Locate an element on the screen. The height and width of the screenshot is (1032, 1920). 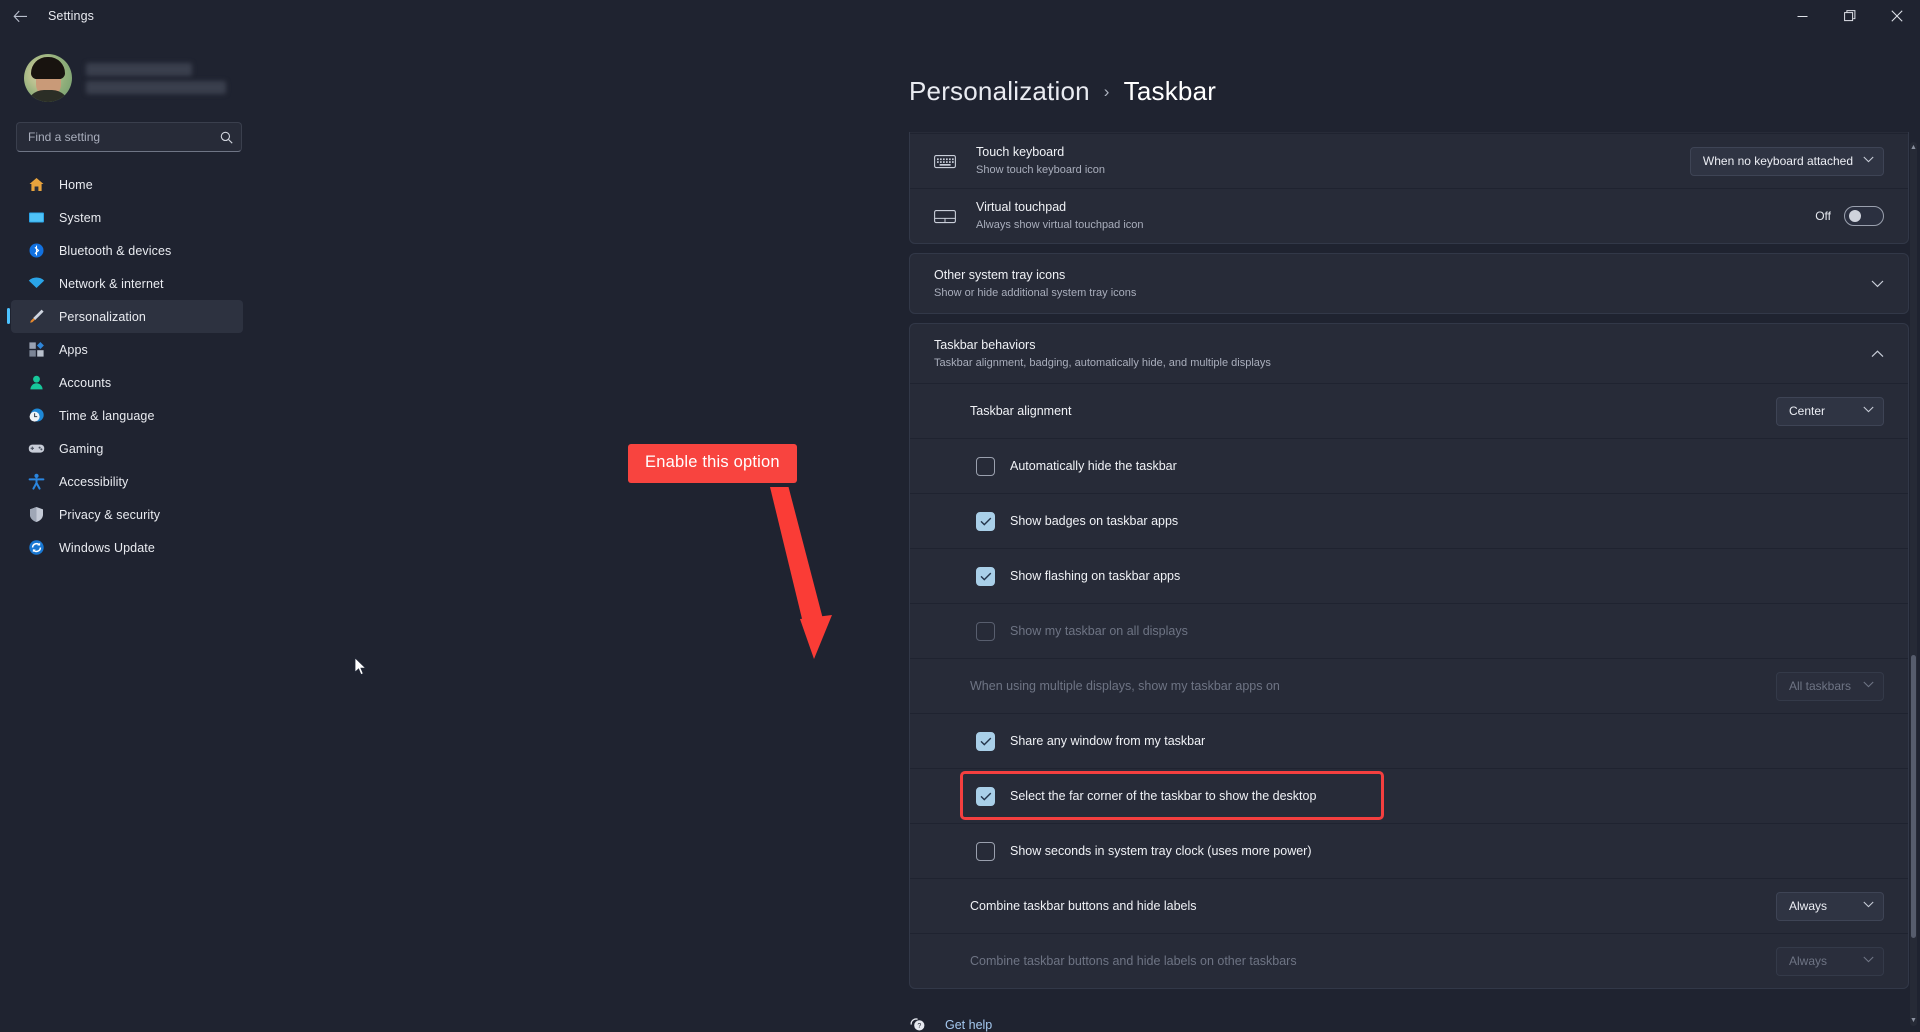
combine-buttons-other-dropdown: Always is located at coordinates (1830, 961).